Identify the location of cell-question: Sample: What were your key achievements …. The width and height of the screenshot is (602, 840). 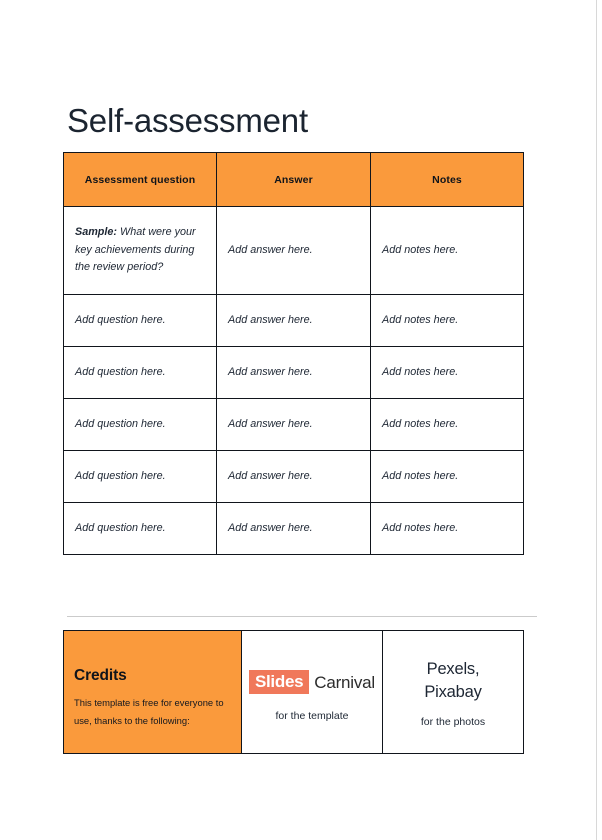
(140, 250).